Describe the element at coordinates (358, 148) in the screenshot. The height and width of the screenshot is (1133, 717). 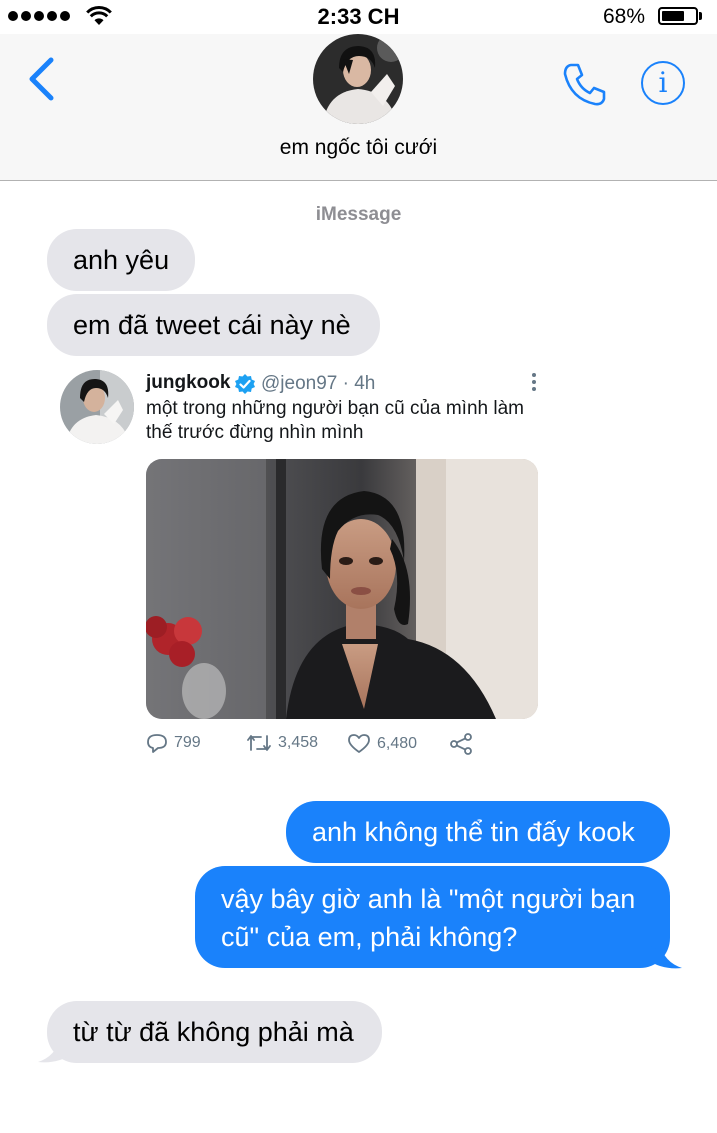
I see `contact-name: em ngốc tôi cưới` at that location.